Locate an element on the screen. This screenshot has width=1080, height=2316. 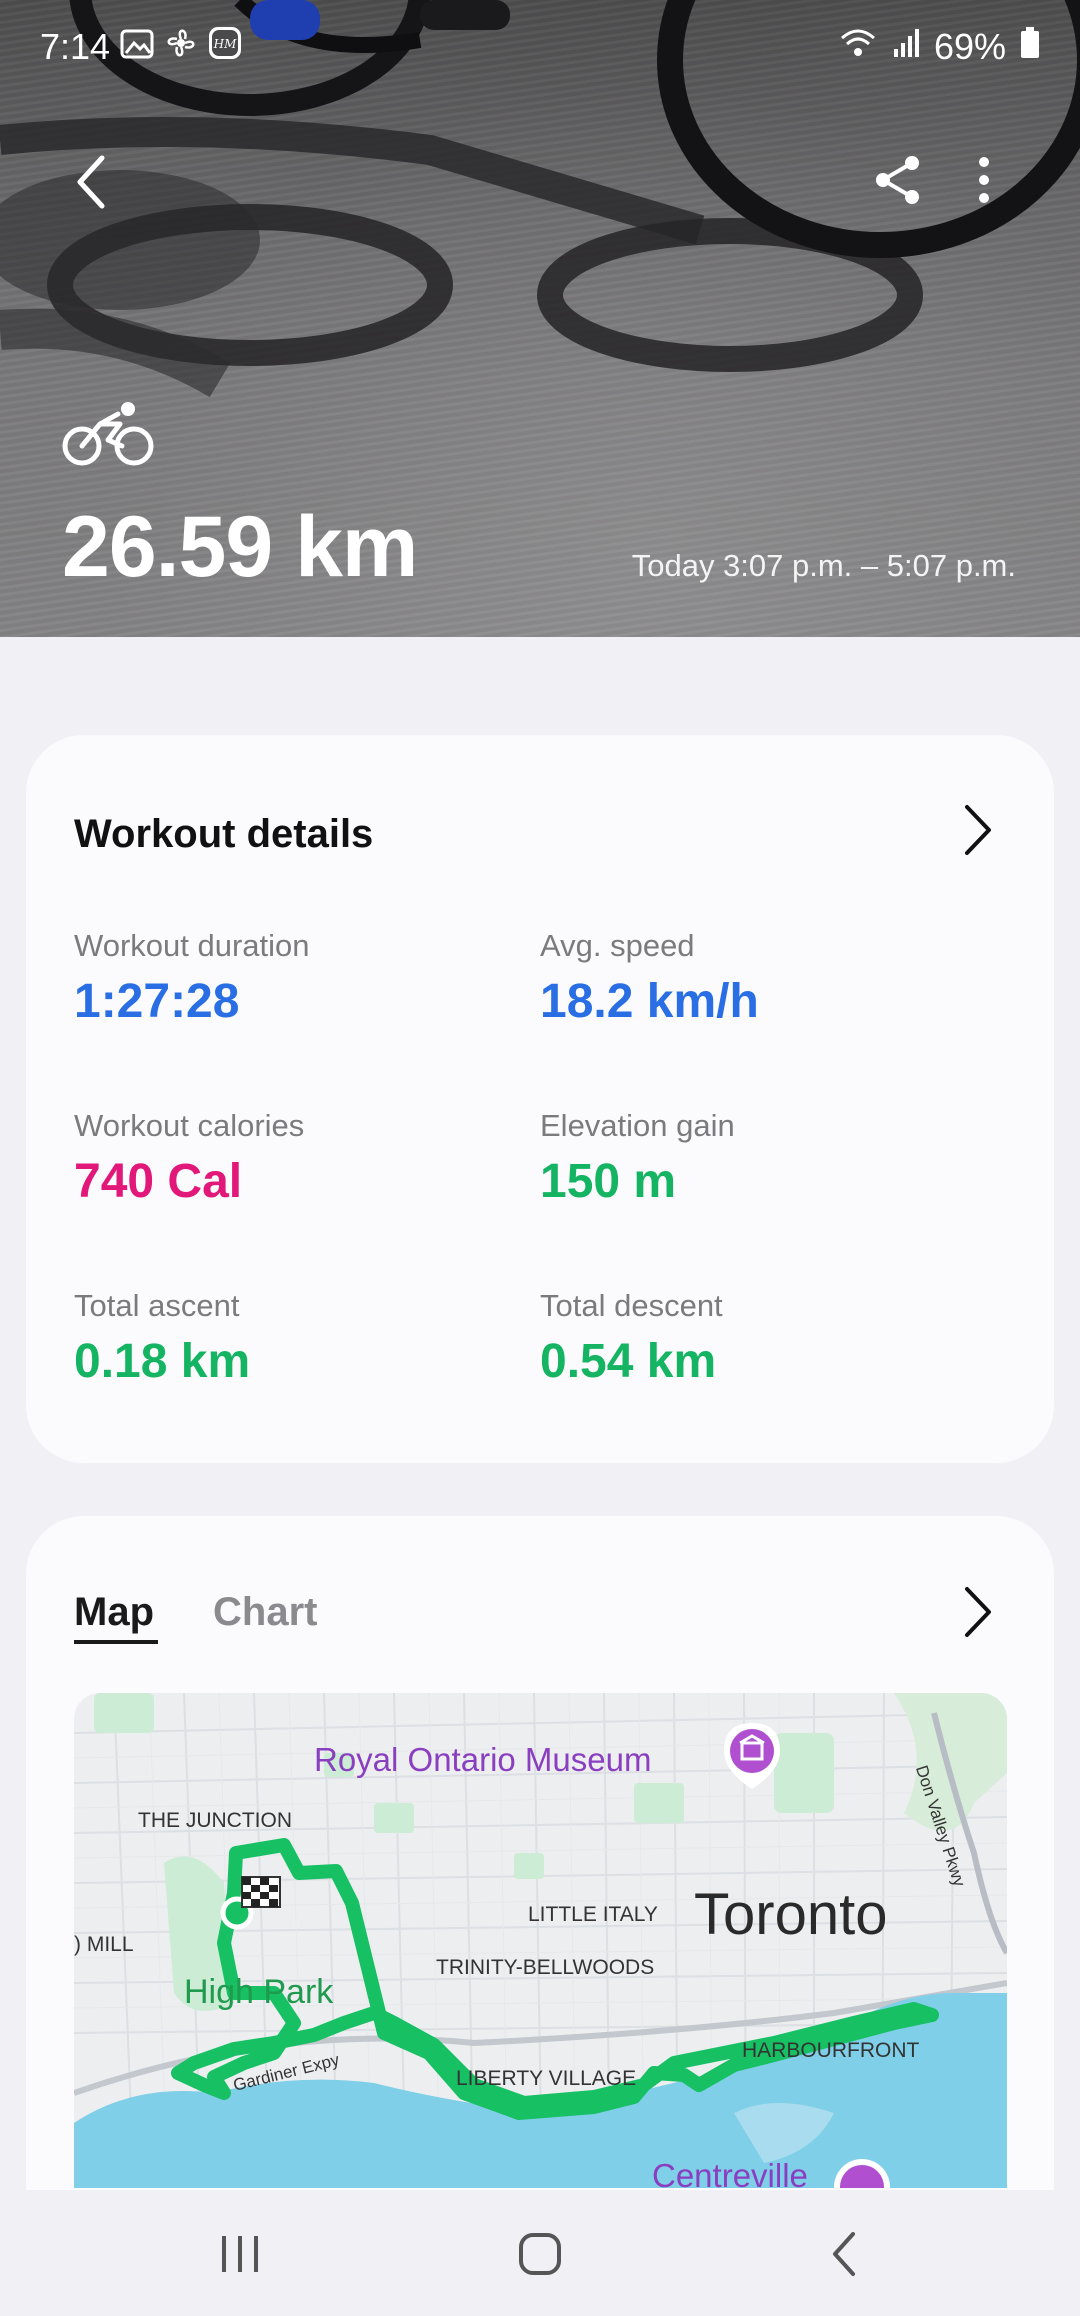
map-label-mill: ) MILL is located at coordinates (104, 1944).